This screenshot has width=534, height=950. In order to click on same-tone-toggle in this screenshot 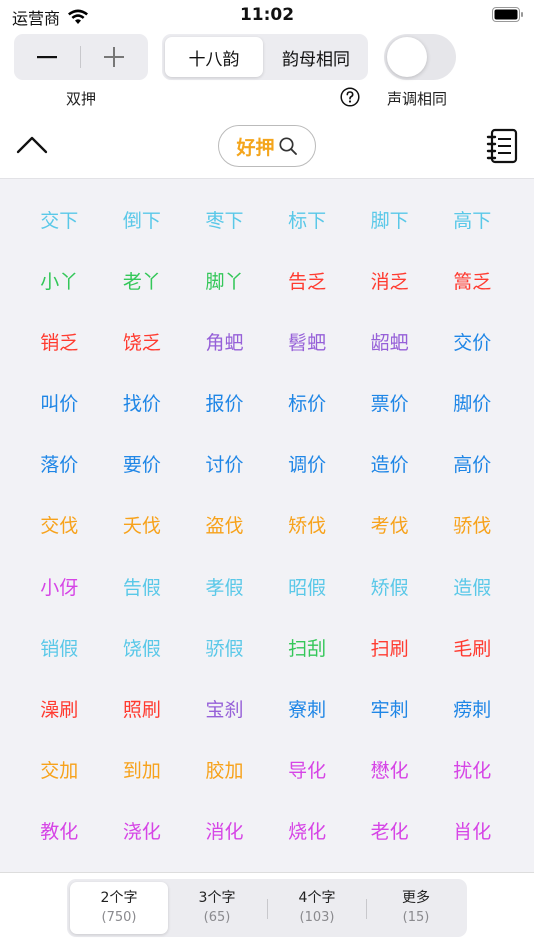, I will do `click(420, 57)`.